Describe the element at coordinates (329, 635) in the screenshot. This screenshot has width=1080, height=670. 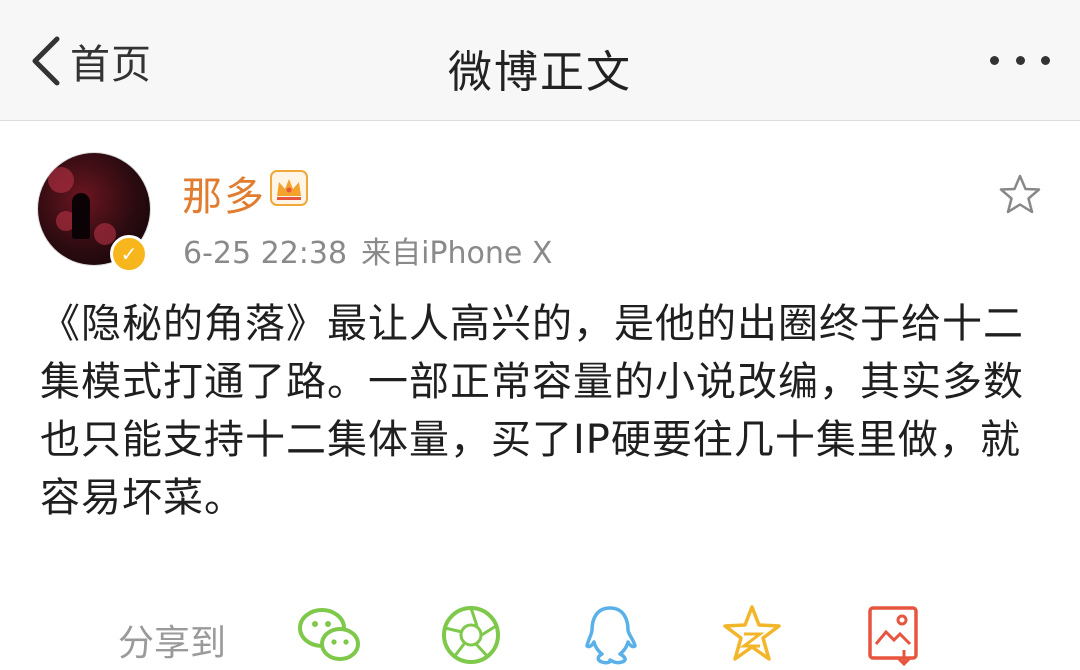
I see `wechat-icon` at that location.